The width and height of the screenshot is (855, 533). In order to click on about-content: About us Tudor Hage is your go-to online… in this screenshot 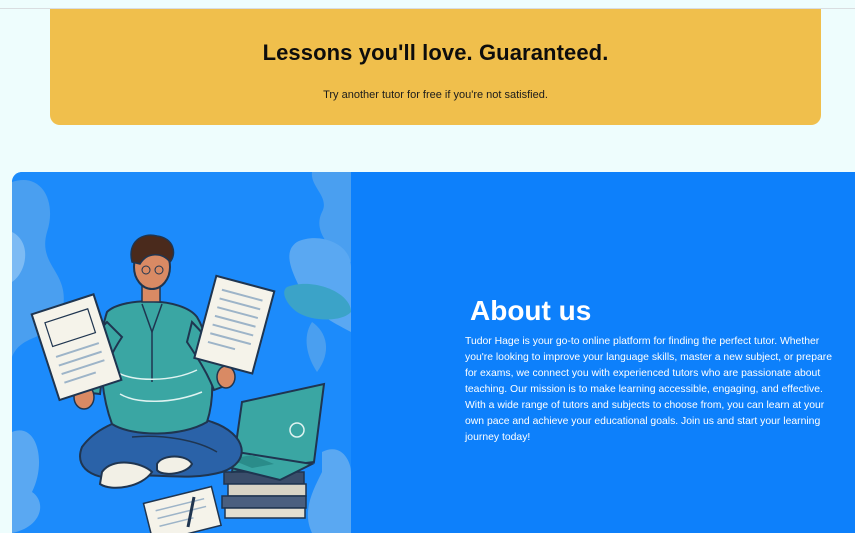, I will do `click(651, 370)`.